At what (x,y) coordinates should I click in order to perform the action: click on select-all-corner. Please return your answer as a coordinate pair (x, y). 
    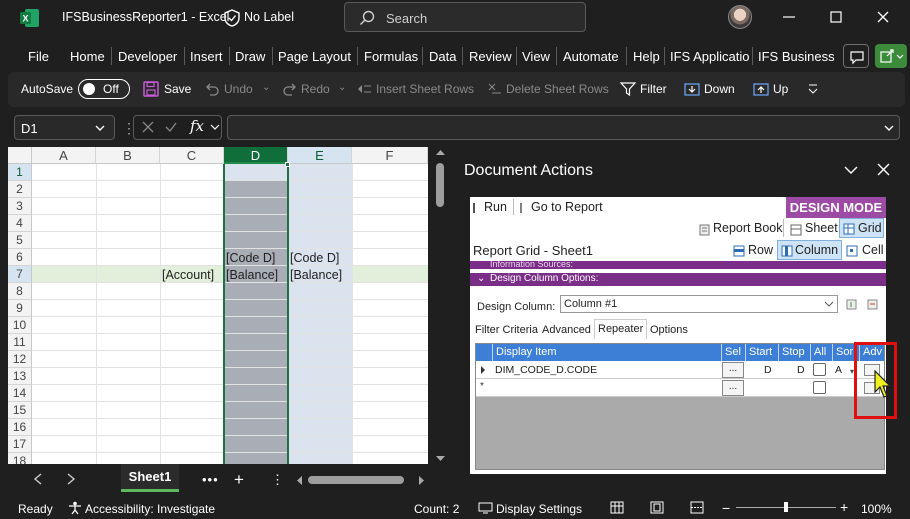
    Looking at the image, I should click on (20, 155).